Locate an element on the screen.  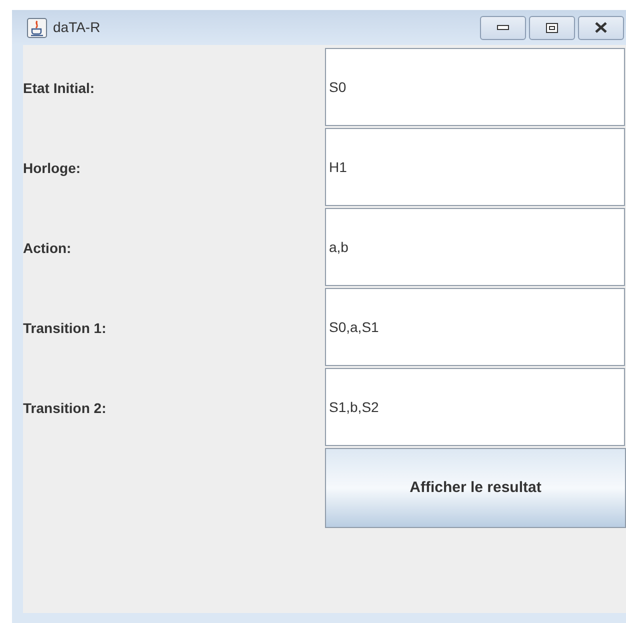
java-cup-icon is located at coordinates (37, 28).